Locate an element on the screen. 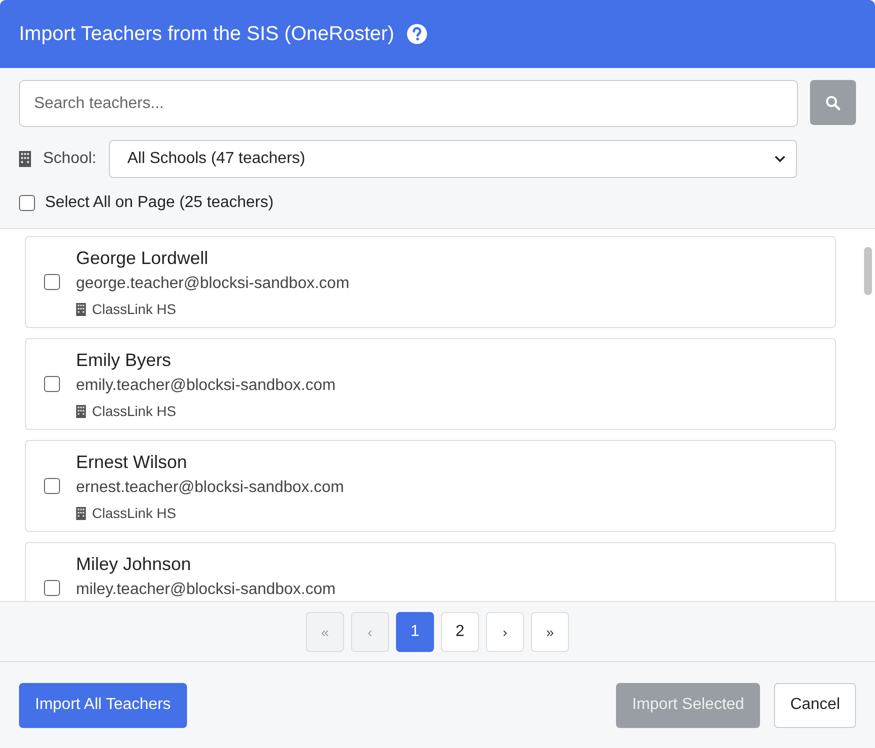  page-button: 1 is located at coordinates (415, 632).